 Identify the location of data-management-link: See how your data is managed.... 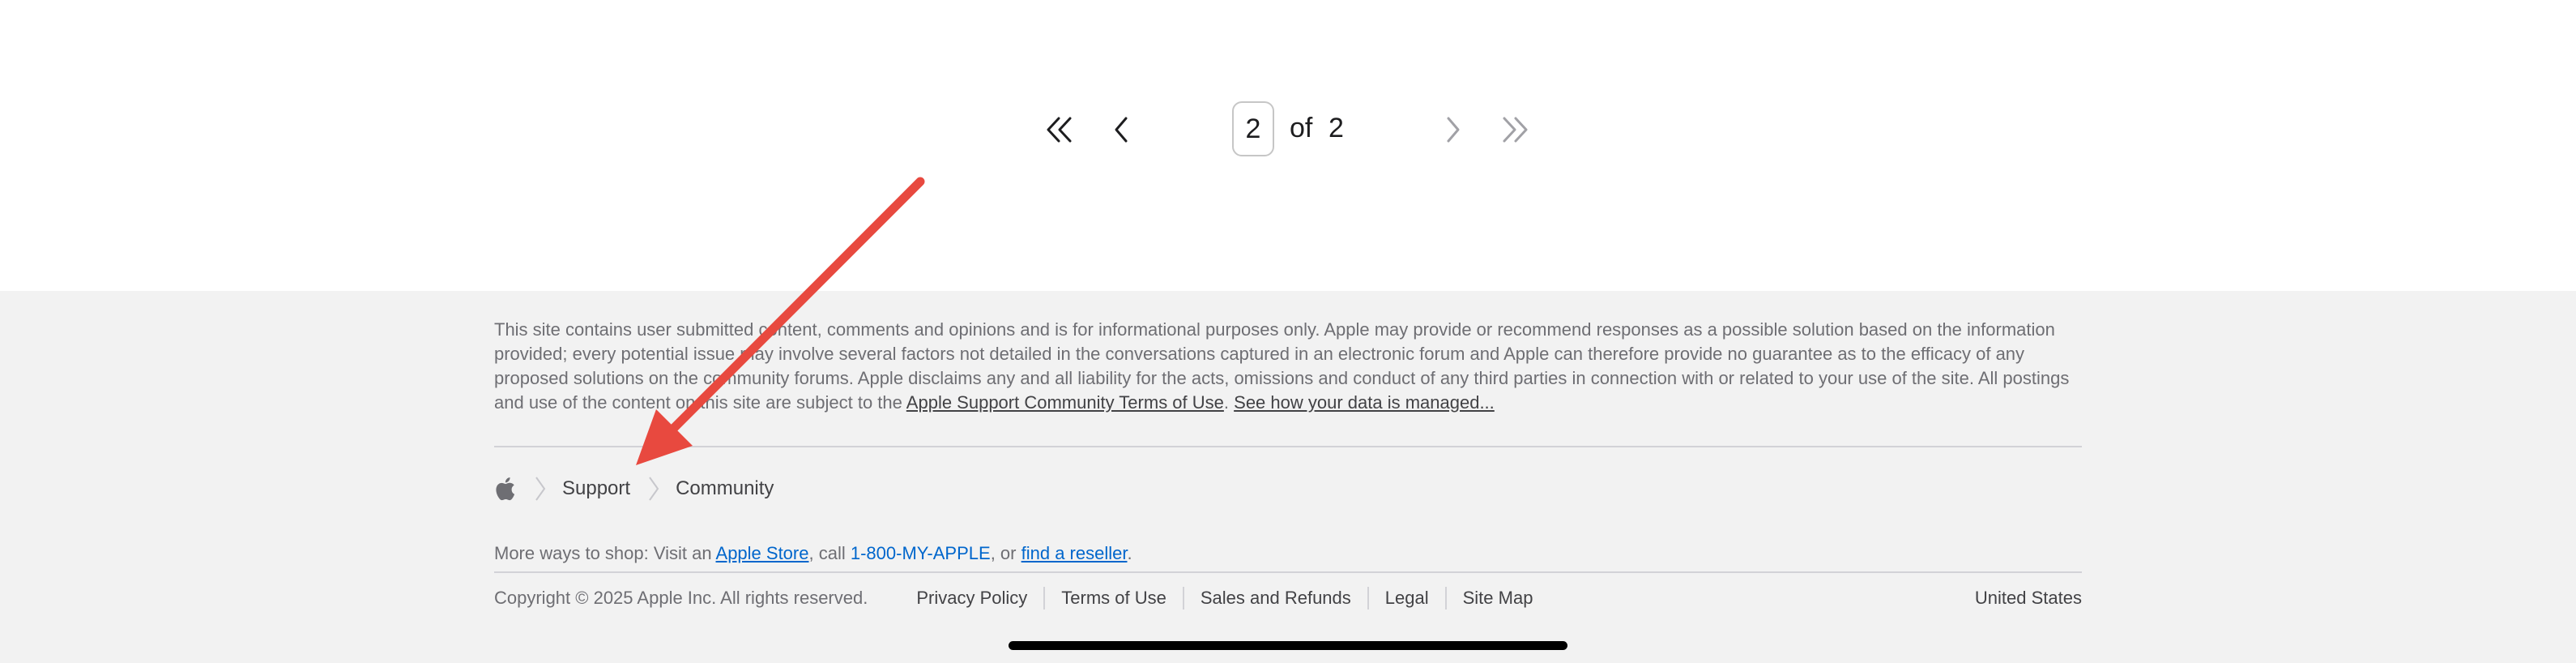
(1364, 403).